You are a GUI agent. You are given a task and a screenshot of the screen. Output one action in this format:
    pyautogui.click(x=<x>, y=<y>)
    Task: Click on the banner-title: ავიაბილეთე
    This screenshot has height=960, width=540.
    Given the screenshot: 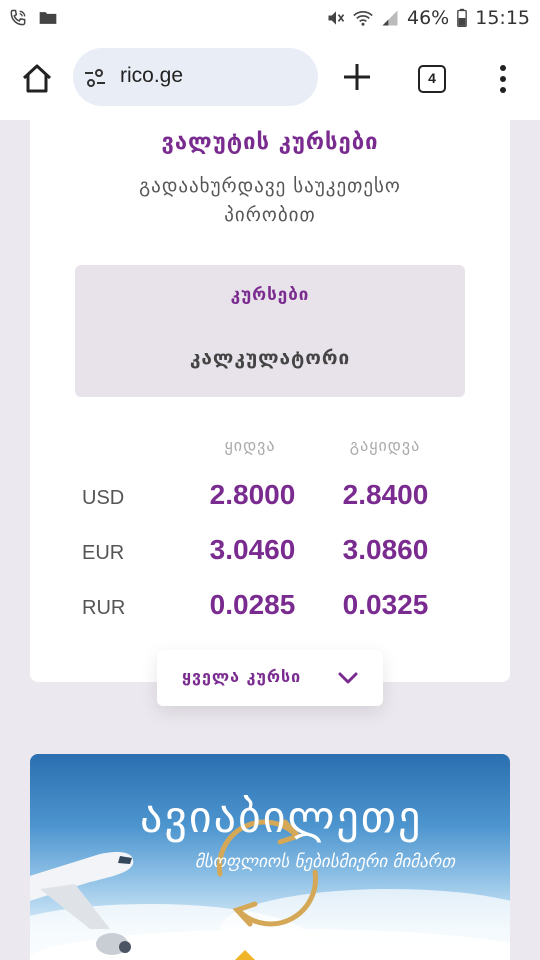 What is the action you would take?
    pyautogui.click(x=281, y=817)
    